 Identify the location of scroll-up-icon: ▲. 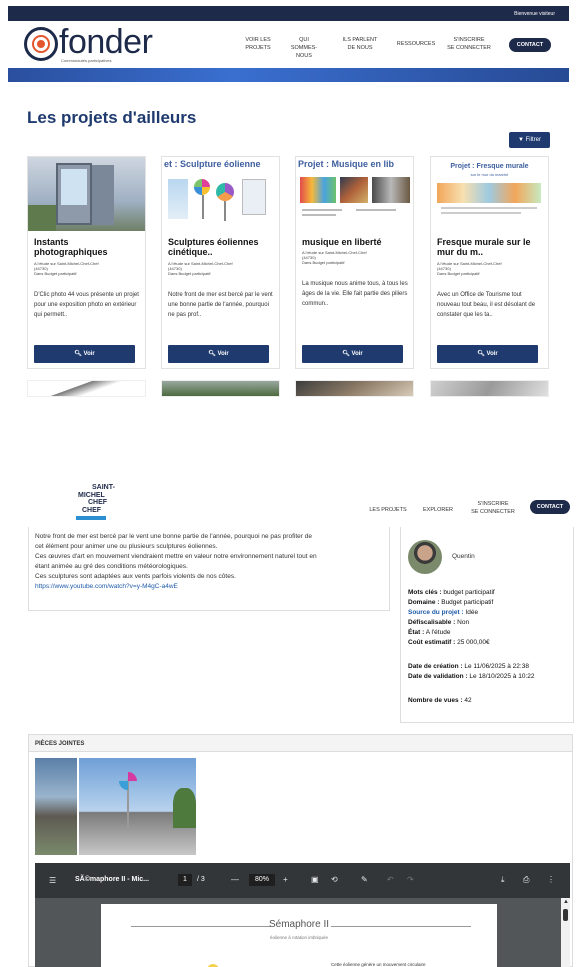
(566, 902).